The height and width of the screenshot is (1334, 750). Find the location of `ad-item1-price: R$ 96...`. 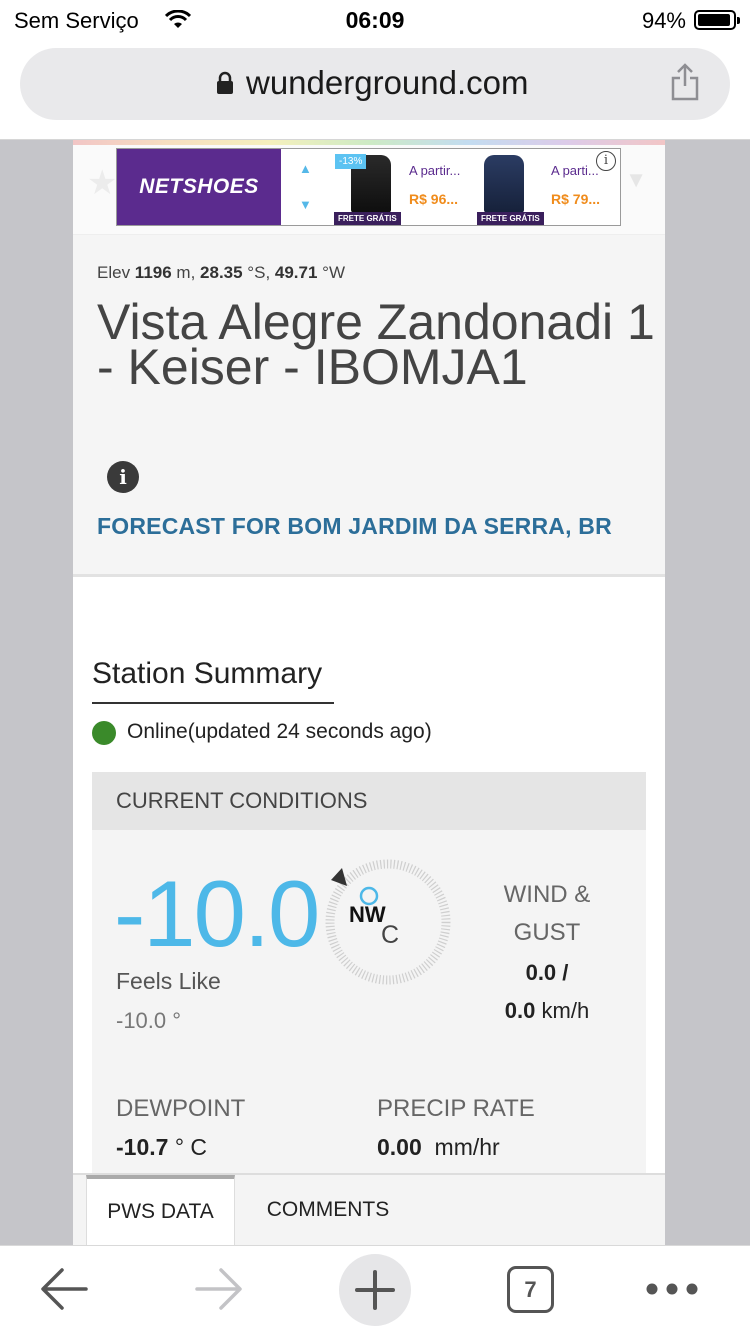

ad-item1-price: R$ 96... is located at coordinates (433, 199).